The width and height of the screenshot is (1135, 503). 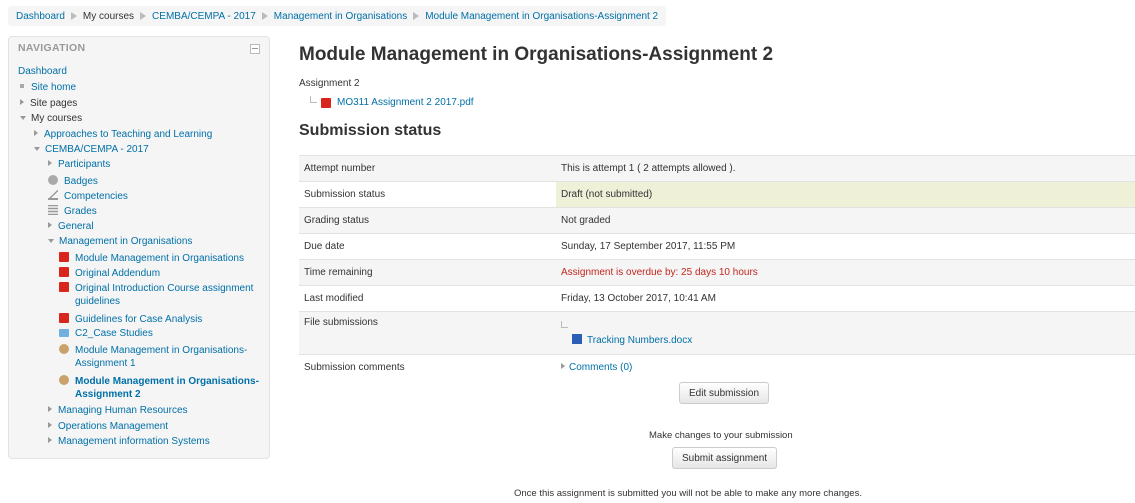 What do you see at coordinates (845, 220) in the screenshot?
I see `row-value: Not graded` at bounding box center [845, 220].